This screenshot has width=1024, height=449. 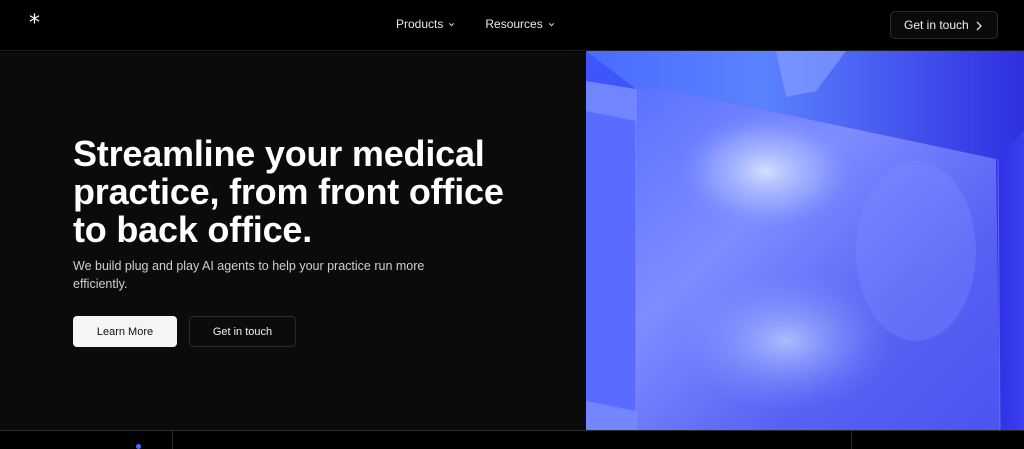 I want to click on header-get-in-touch-label: Get in touch, so click(x=936, y=25).